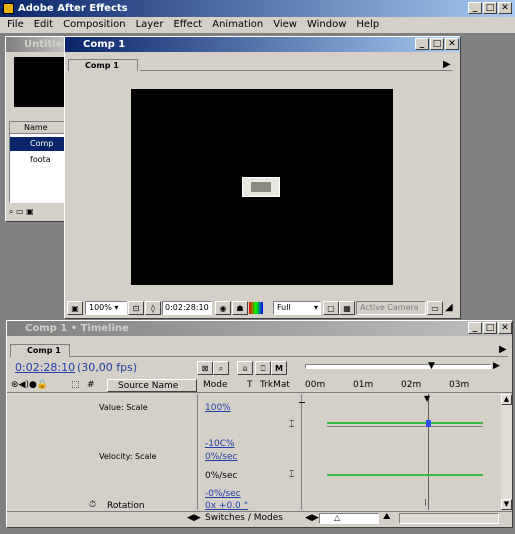 The image size is (515, 534). What do you see at coordinates (427, 398) in the screenshot?
I see `keyframe-icon: ▼` at bounding box center [427, 398].